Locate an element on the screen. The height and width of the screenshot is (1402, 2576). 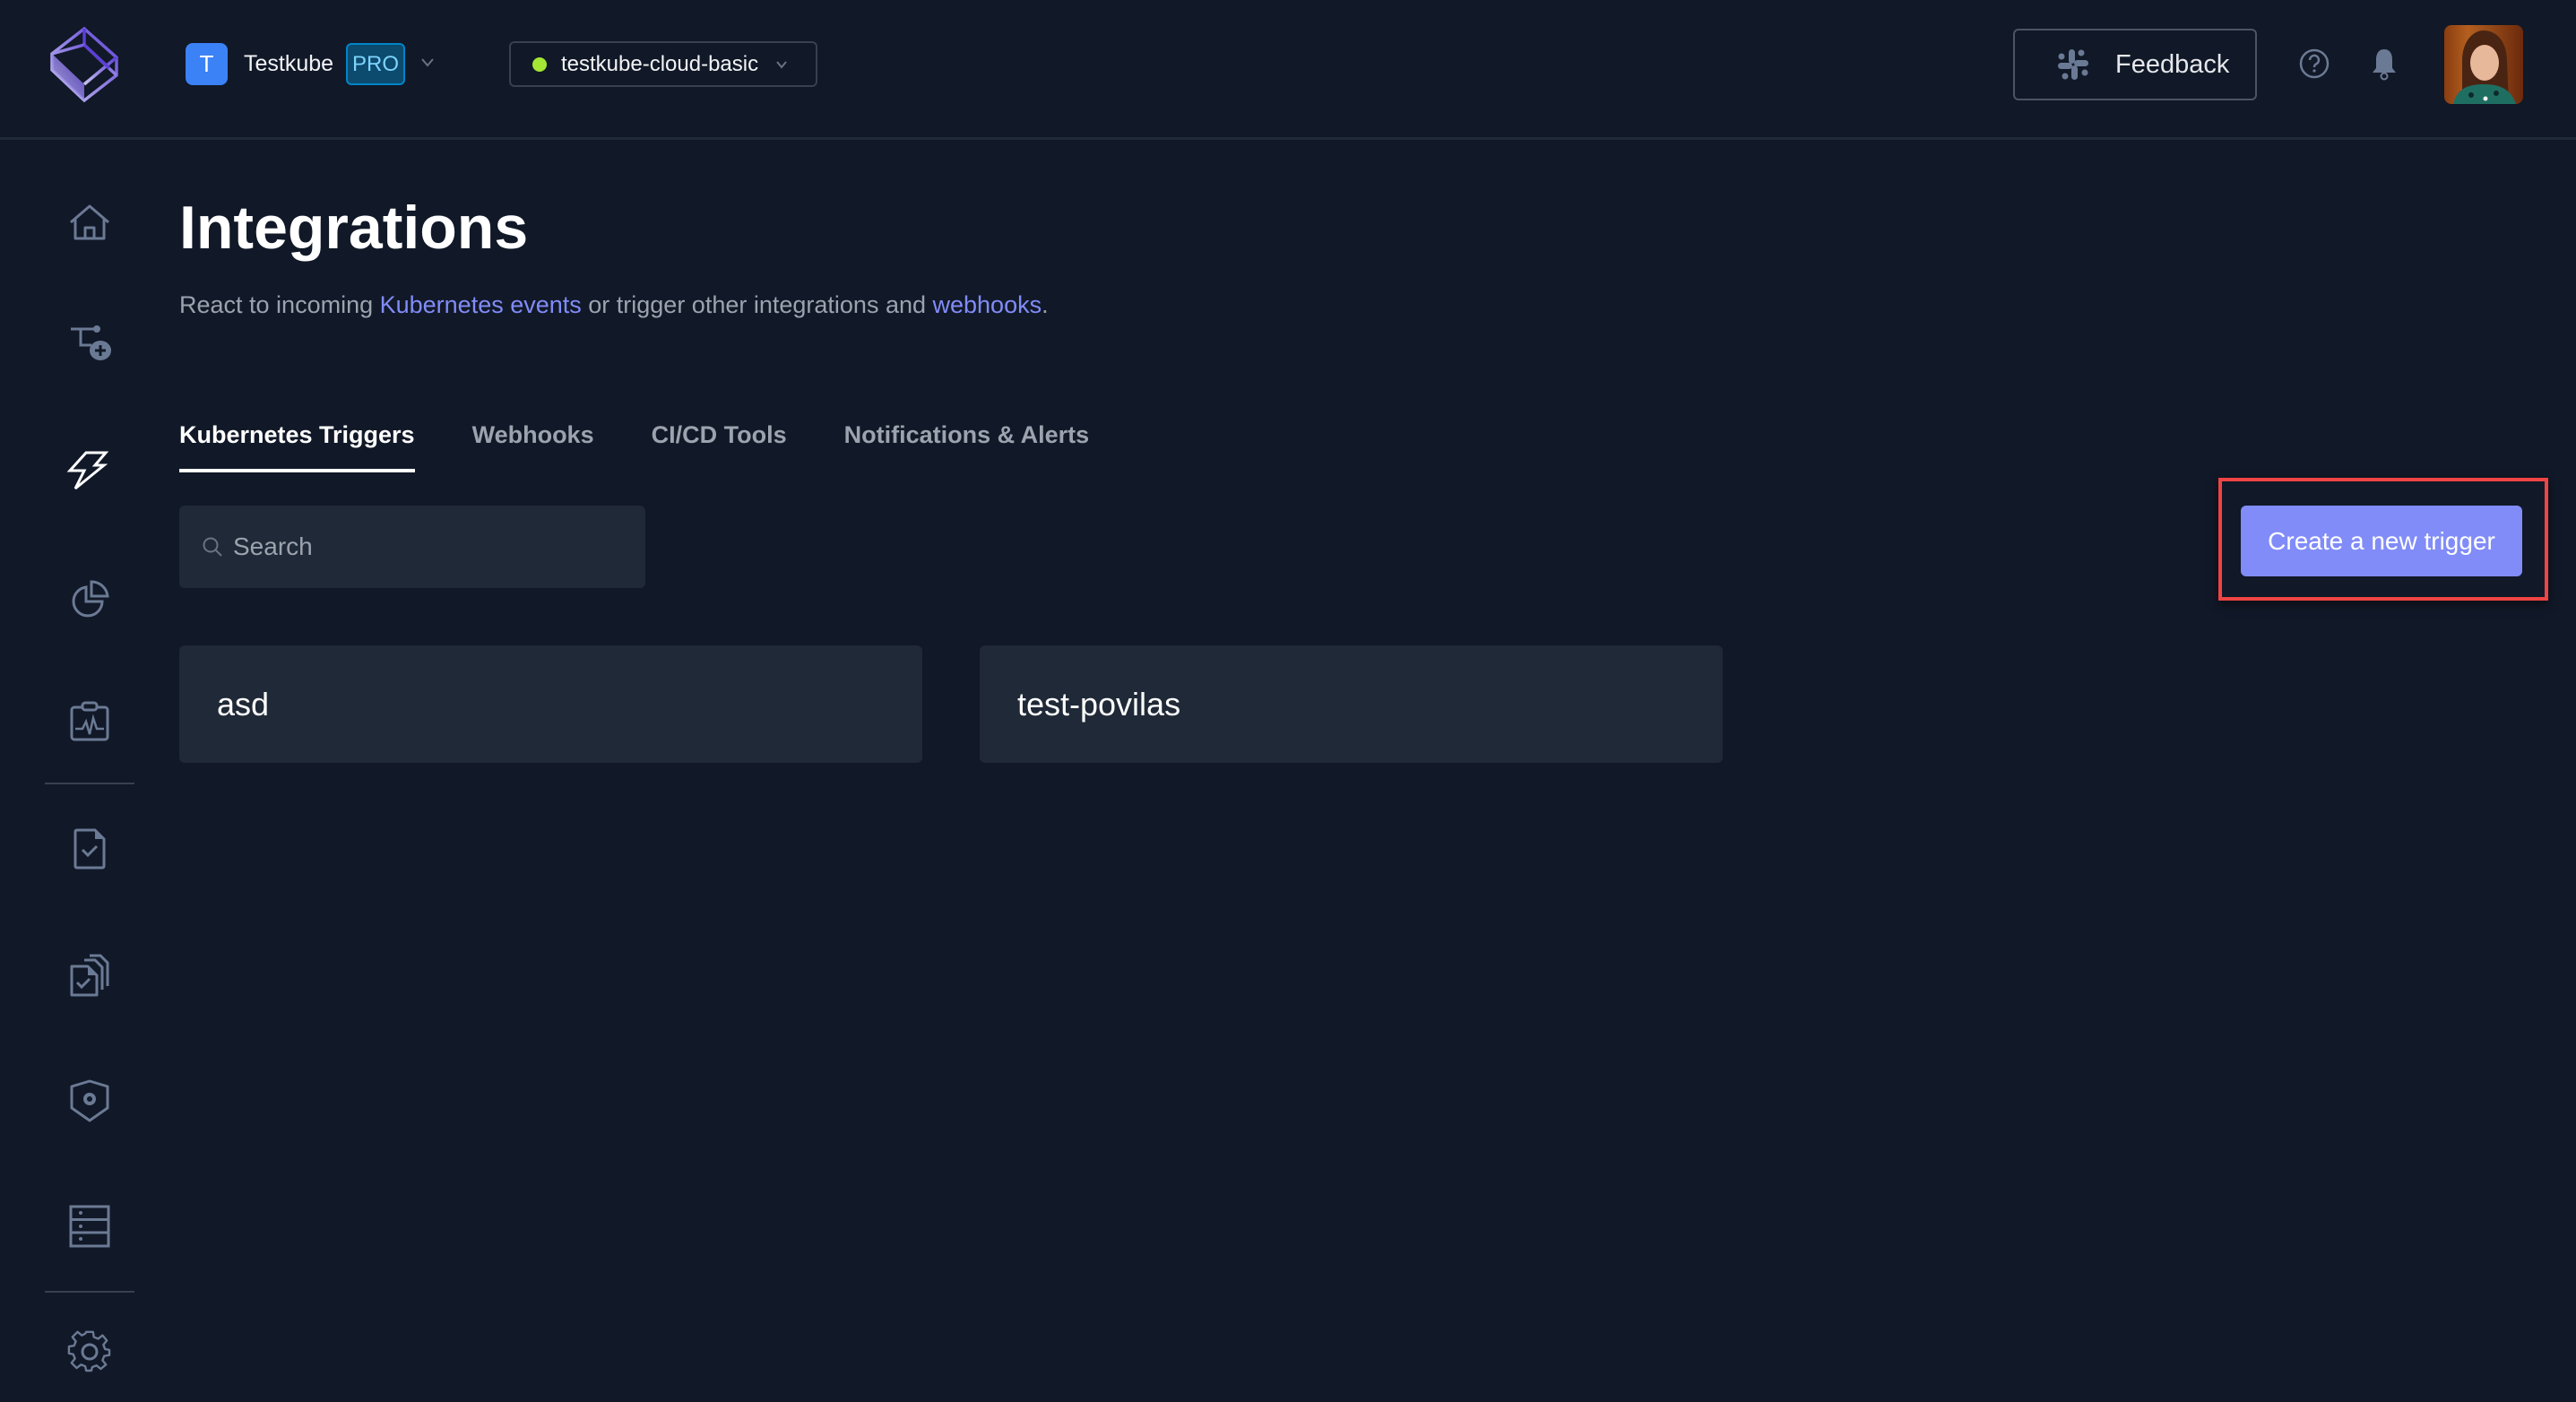
tab-notifications-alerts: Notifications & Alerts is located at coordinates (967, 445).